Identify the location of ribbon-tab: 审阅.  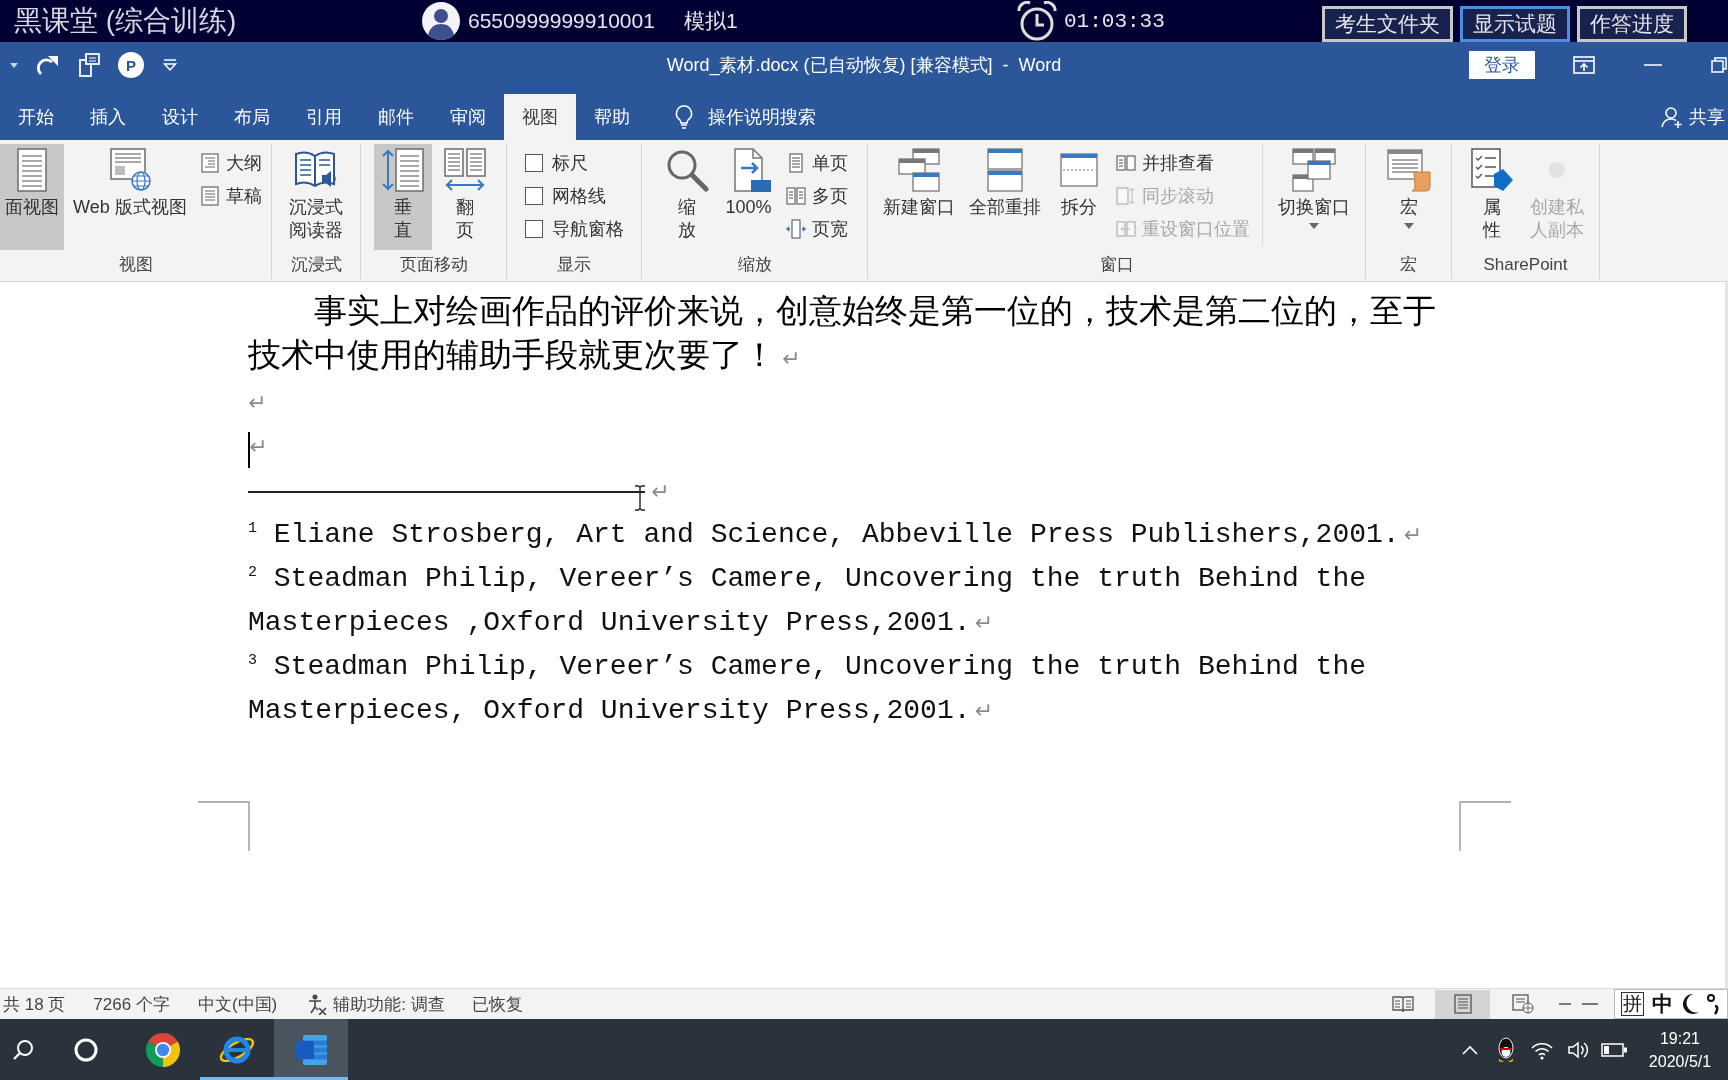
(468, 117).